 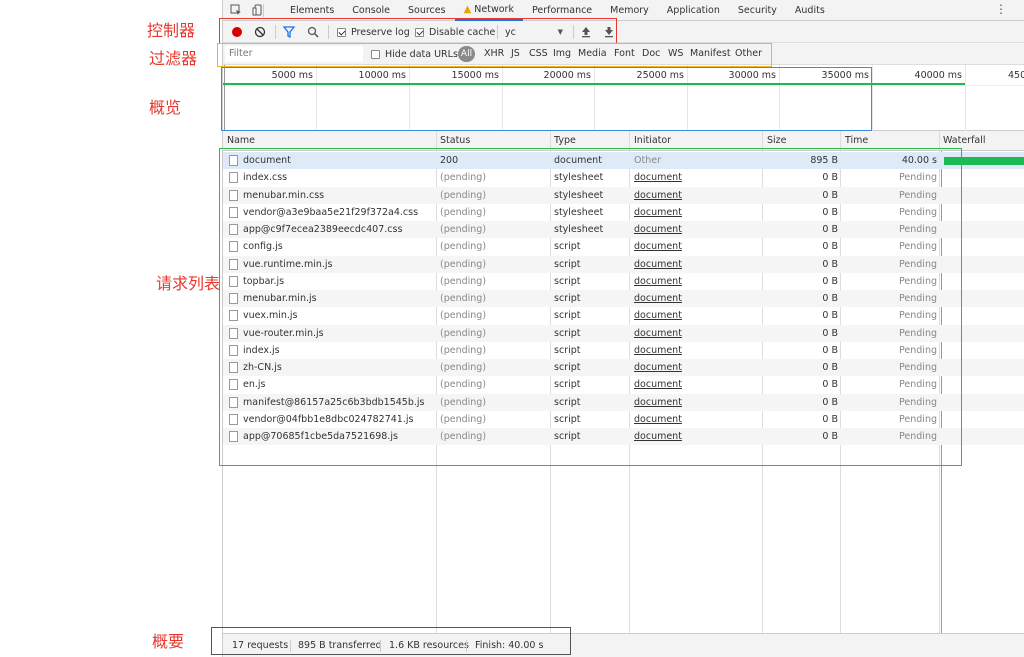 I want to click on filter-type-css: CSS, so click(x=538, y=53).